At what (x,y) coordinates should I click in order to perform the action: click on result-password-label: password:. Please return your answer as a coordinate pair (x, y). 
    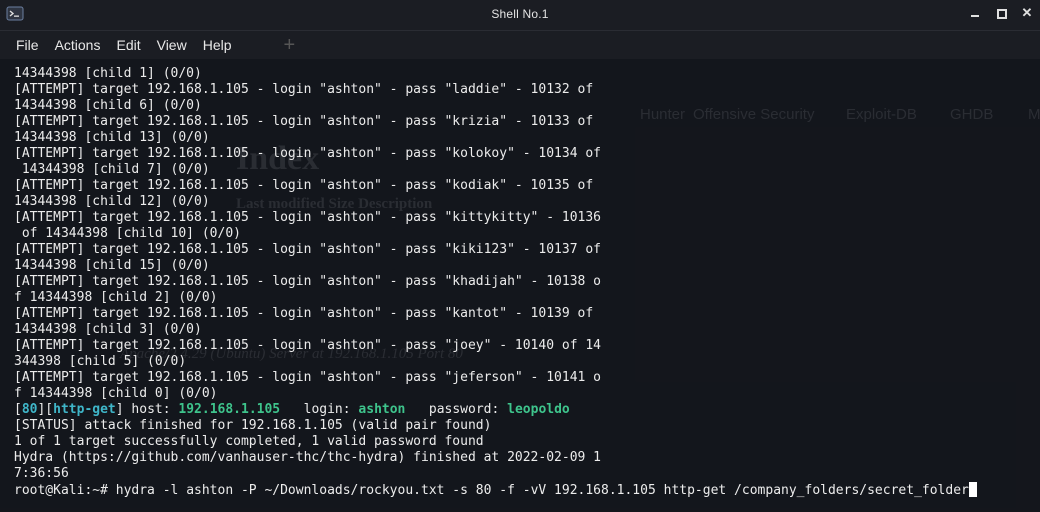
    Looking at the image, I should click on (456, 409).